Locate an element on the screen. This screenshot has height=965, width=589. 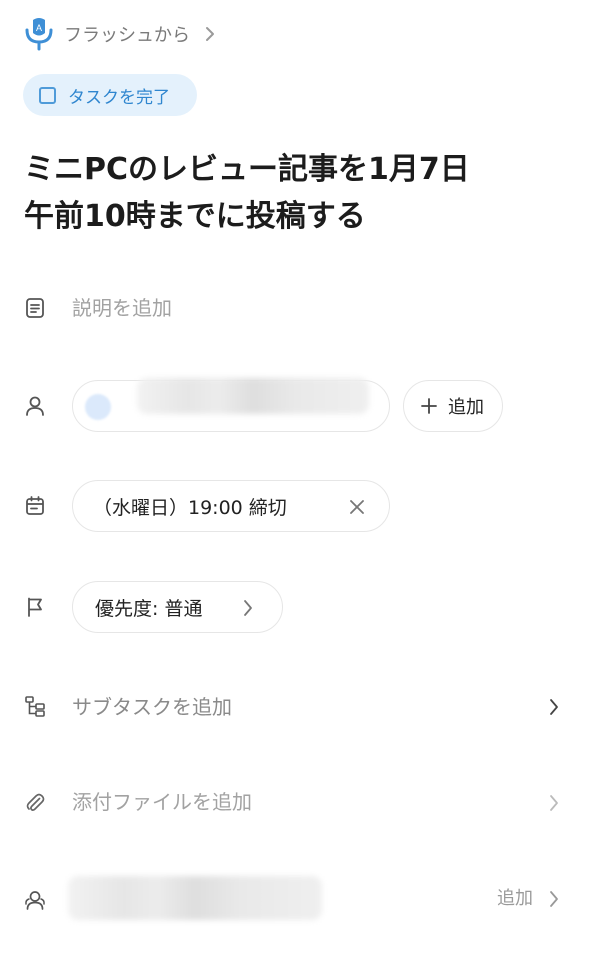
plus-icon is located at coordinates (429, 406).